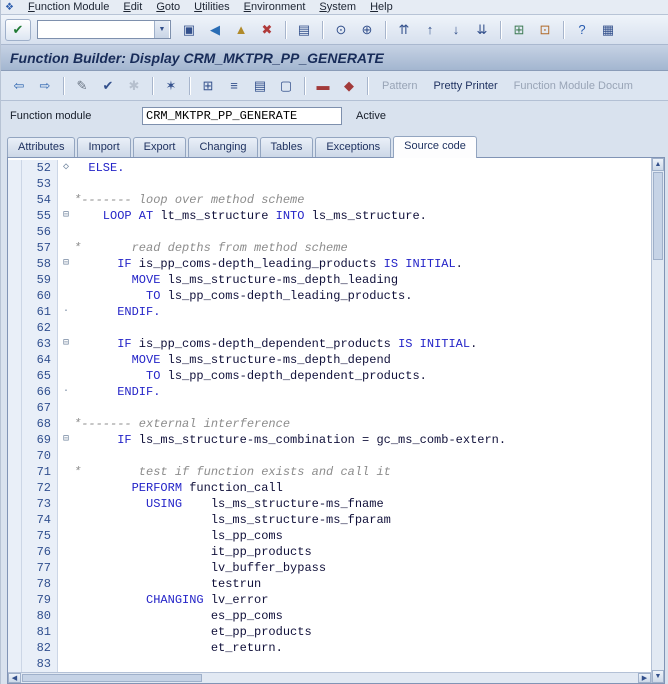  Describe the element at coordinates (329, 280) in the screenshot. I see `code-line: 59 MOVE ls_ms_structure-ms_depth_leading` at that location.